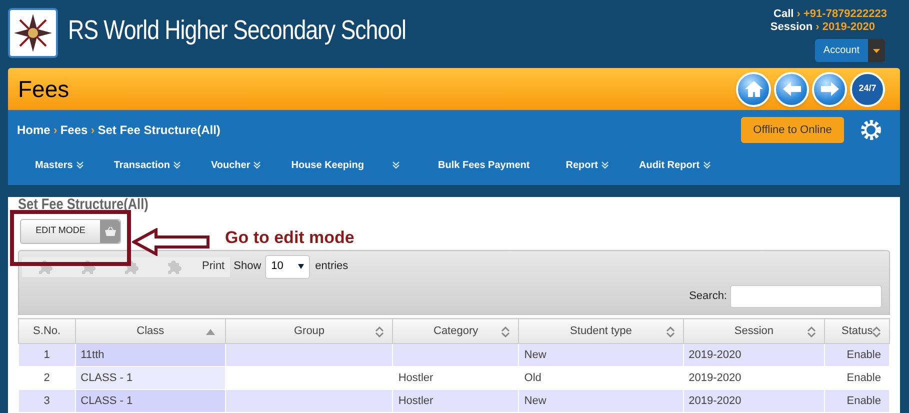 Image resolution: width=909 pixels, height=413 pixels. I want to click on call-number: Call › +91-7879222223, so click(830, 14).